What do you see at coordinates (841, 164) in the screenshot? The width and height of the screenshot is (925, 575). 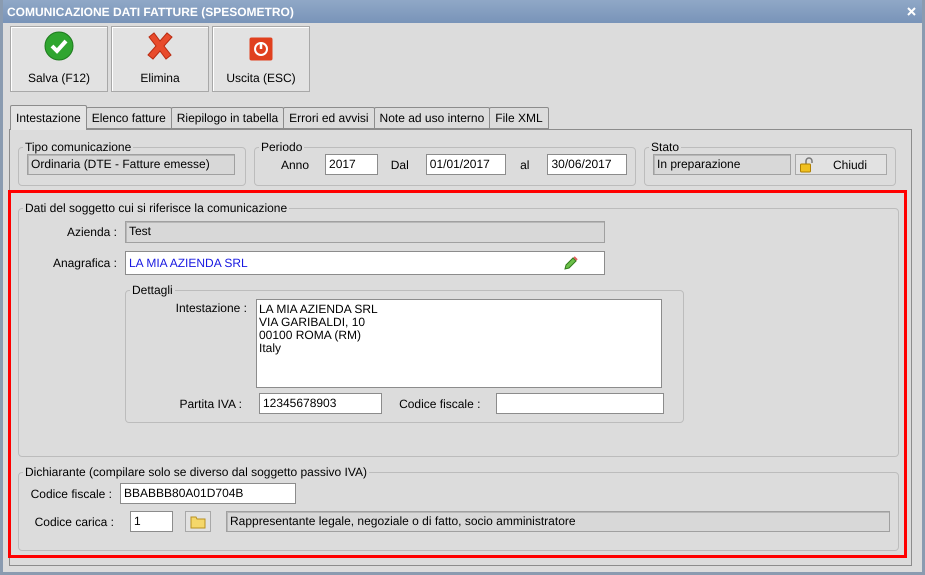 I see `close-button: Chiudi` at bounding box center [841, 164].